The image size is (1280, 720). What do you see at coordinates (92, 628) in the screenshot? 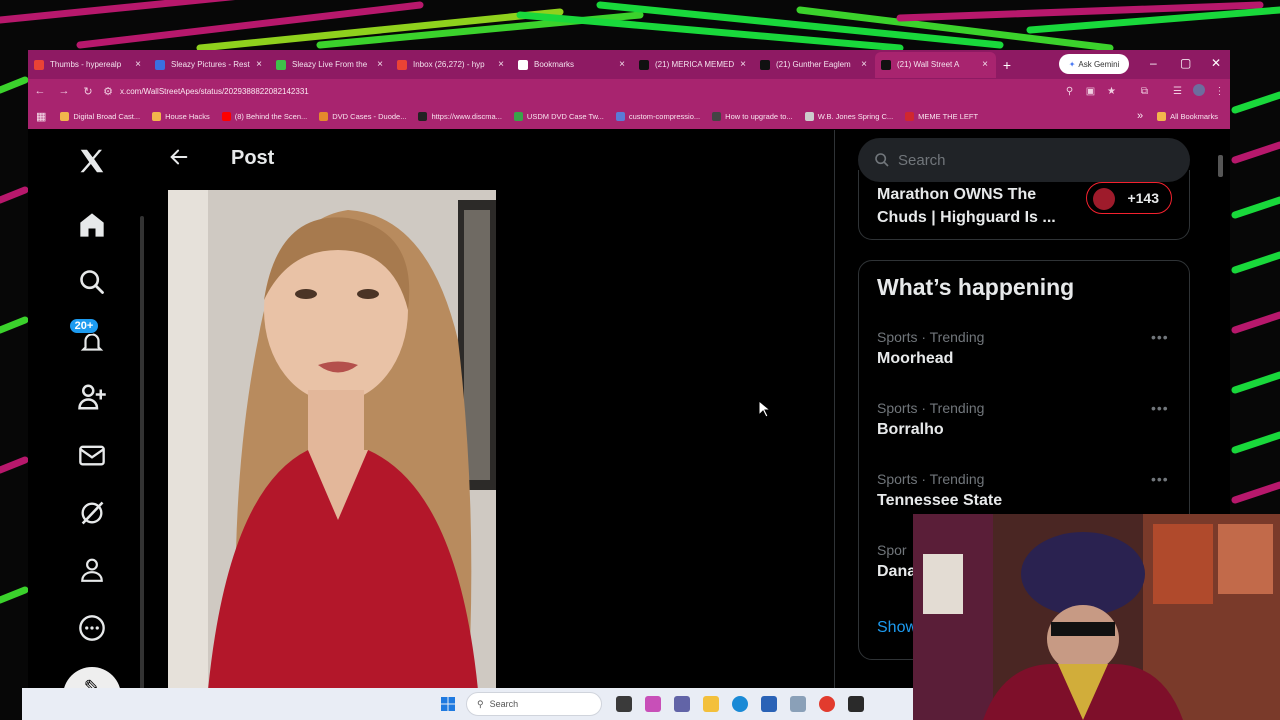
I see `more-options-icon` at bounding box center [92, 628].